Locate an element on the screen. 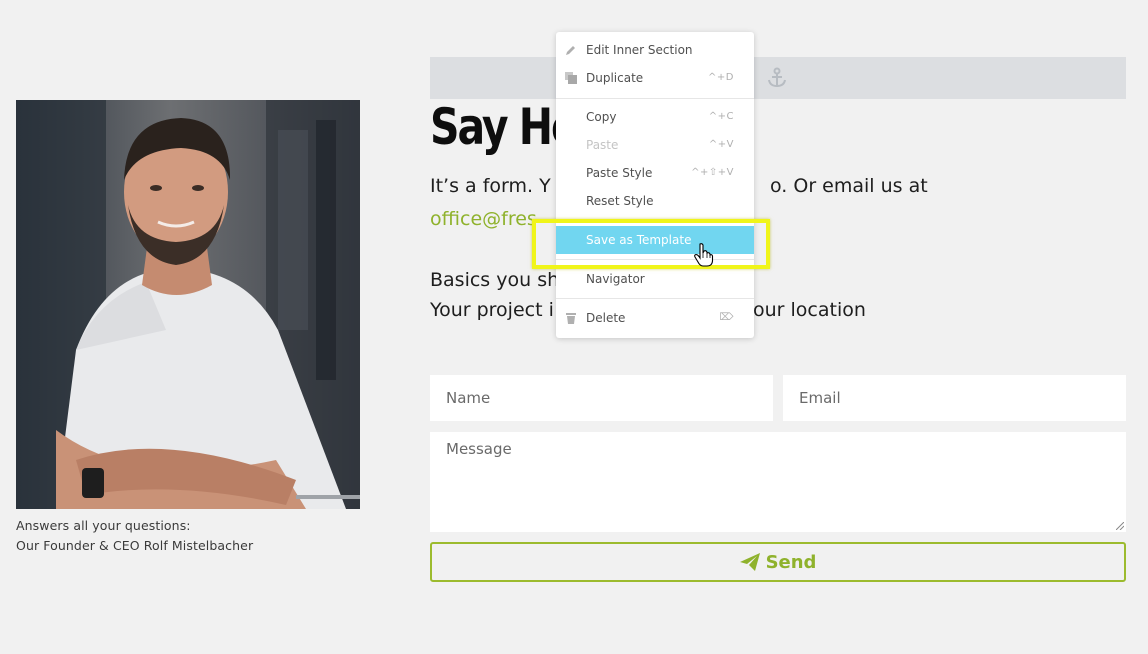 Image resolution: width=1148 pixels, height=654 pixels. menu-item-shortcut: ^+D is located at coordinates (721, 77).